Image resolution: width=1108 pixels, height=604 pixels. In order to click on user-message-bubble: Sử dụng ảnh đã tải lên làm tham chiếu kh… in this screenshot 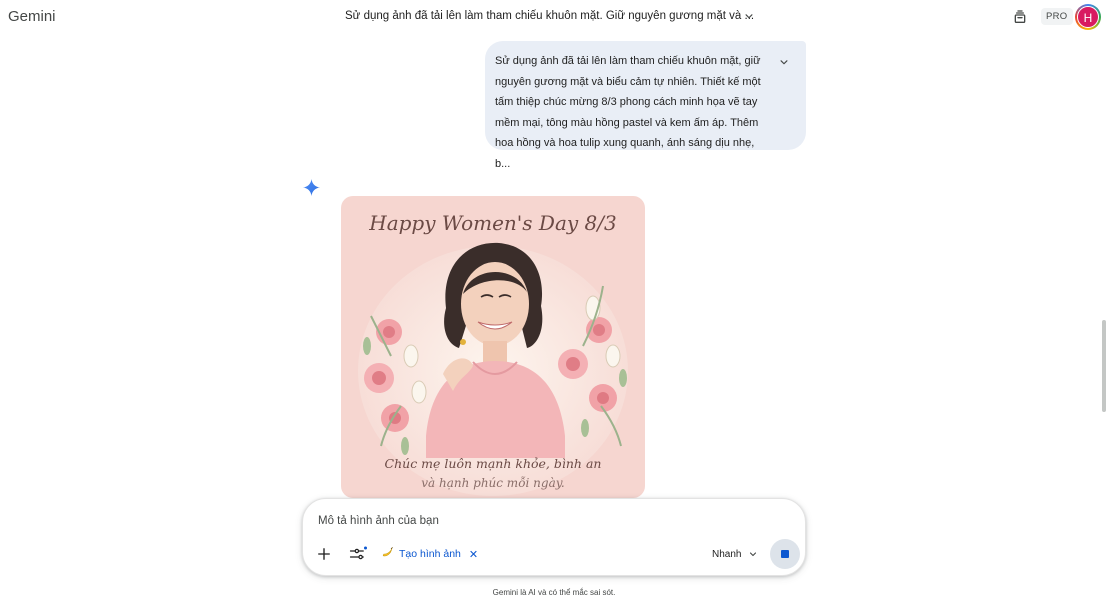, I will do `click(645, 105)`.